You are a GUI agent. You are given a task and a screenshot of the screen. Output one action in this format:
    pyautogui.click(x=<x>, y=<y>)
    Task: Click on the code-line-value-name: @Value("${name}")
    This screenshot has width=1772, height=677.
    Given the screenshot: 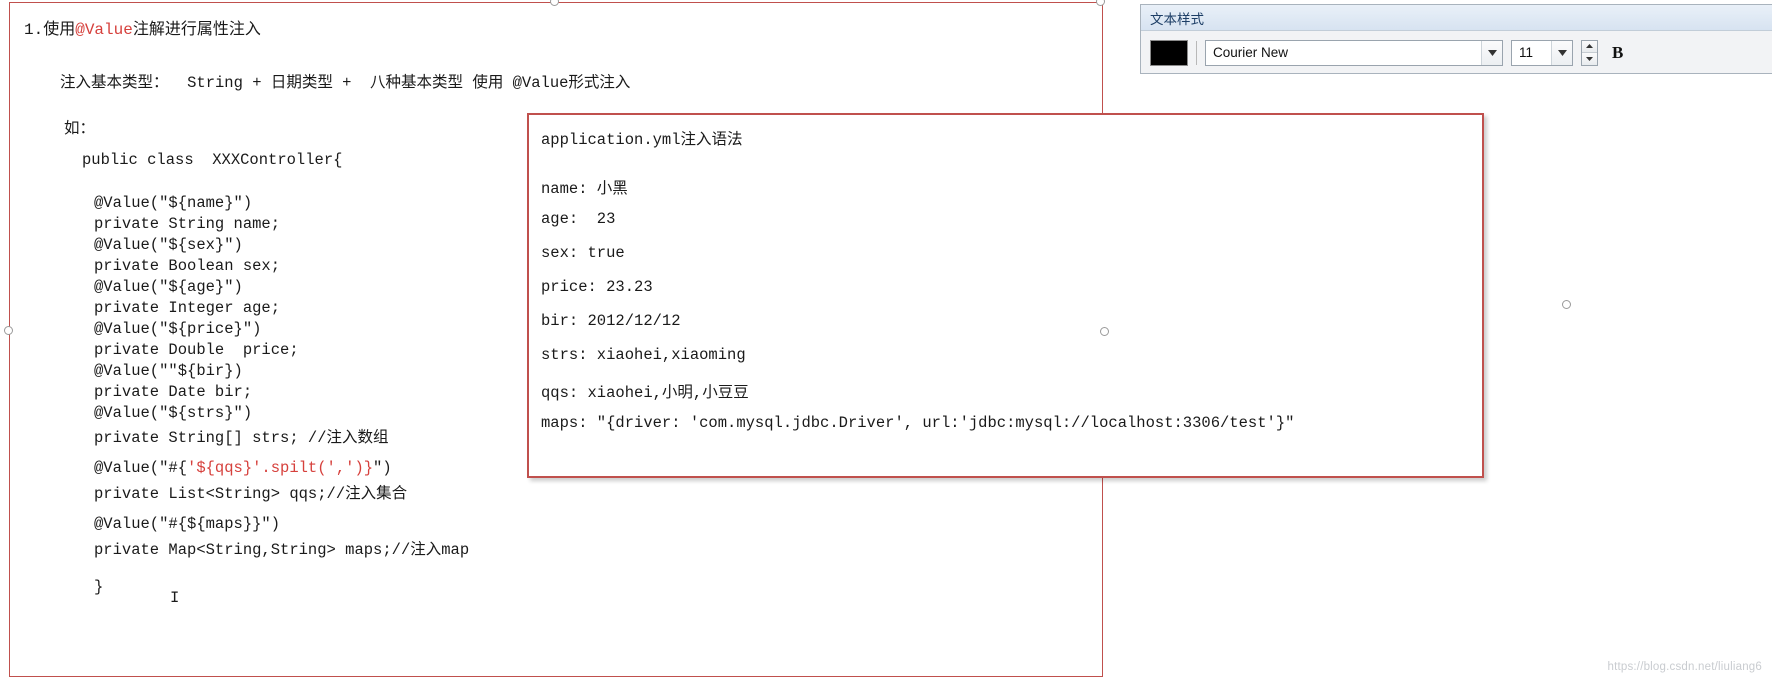 What is the action you would take?
    pyautogui.click(x=173, y=203)
    